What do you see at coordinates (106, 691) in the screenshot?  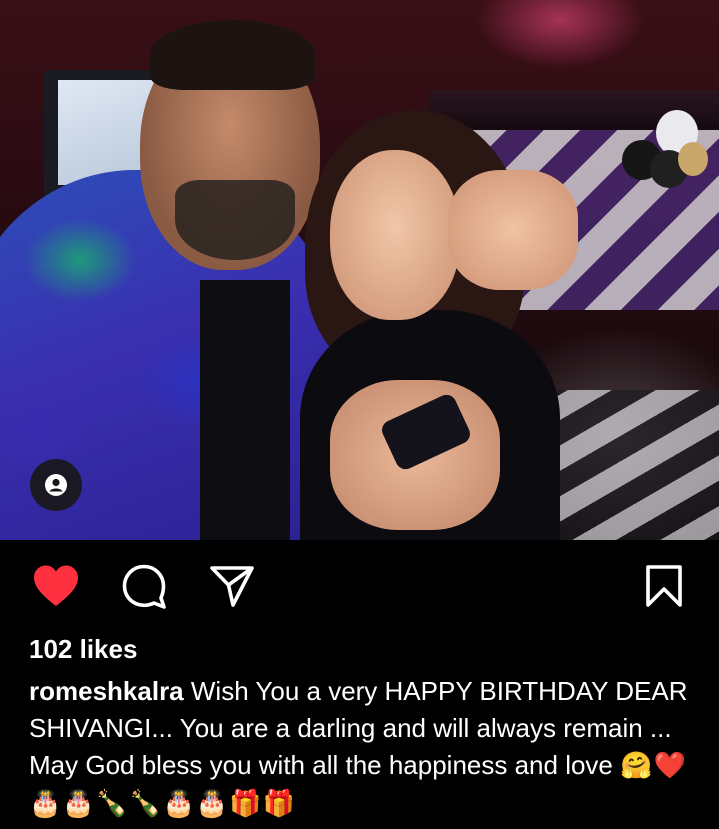 I see `caption-username: romeshkalra` at bounding box center [106, 691].